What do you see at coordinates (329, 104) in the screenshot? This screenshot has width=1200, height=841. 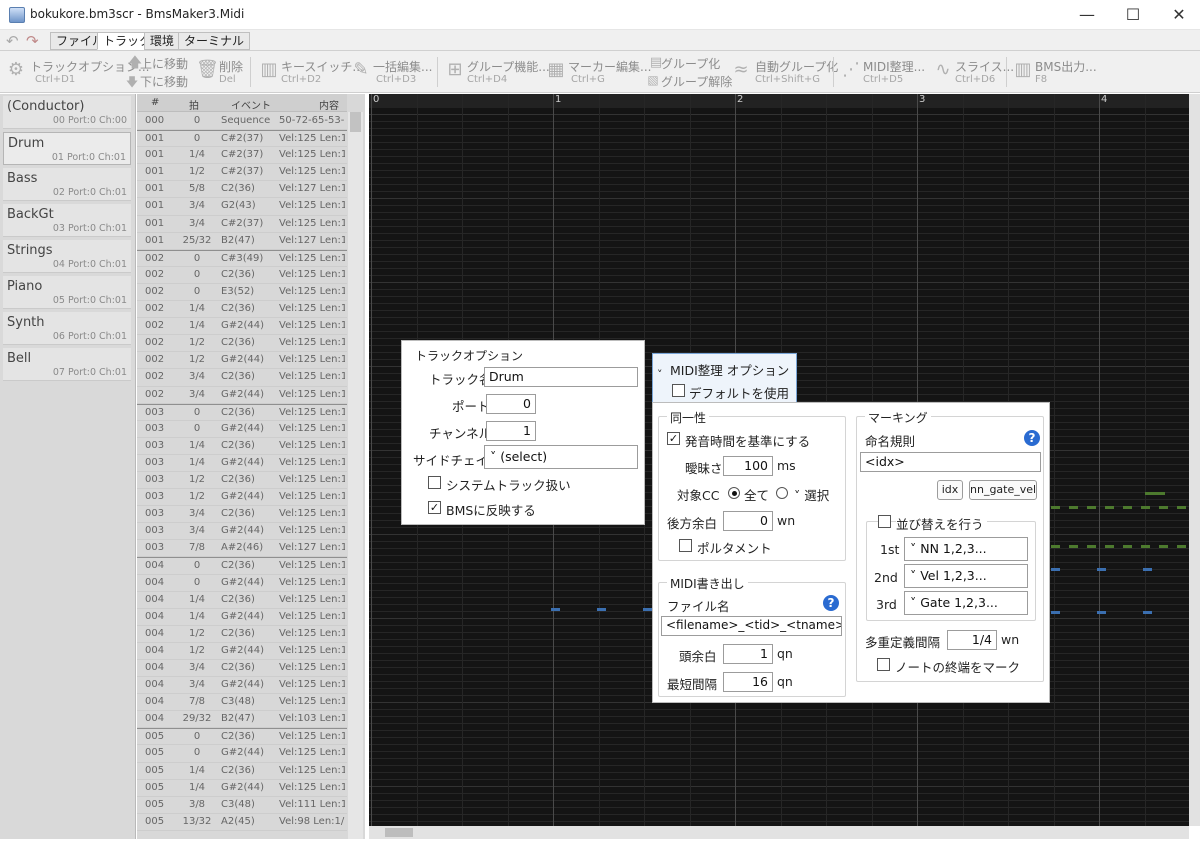 I see `column-header-content: 内容` at bounding box center [329, 104].